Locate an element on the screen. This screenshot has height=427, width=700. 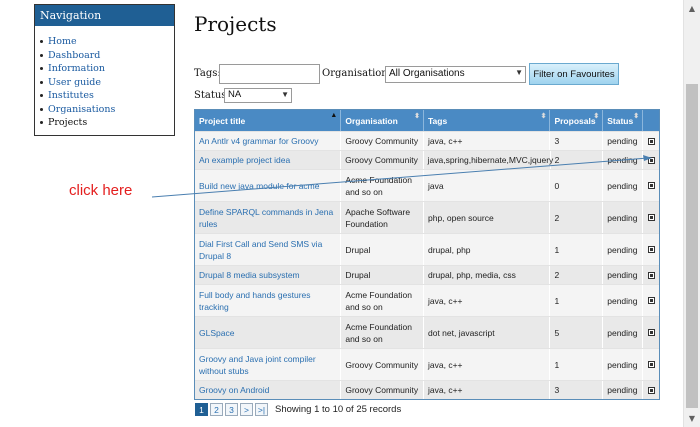
nav-item-organisations: Organisations is located at coordinates (107, 110).